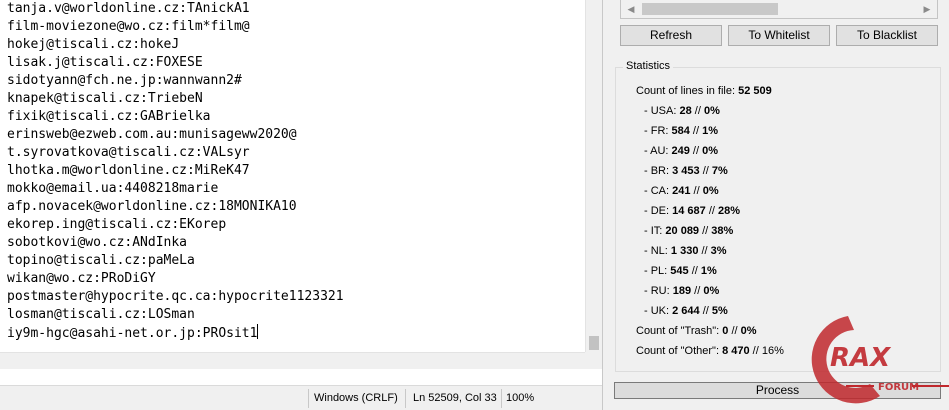  I want to click on country-stat-row: - UK: 2 644 // 5%, so click(686, 311).